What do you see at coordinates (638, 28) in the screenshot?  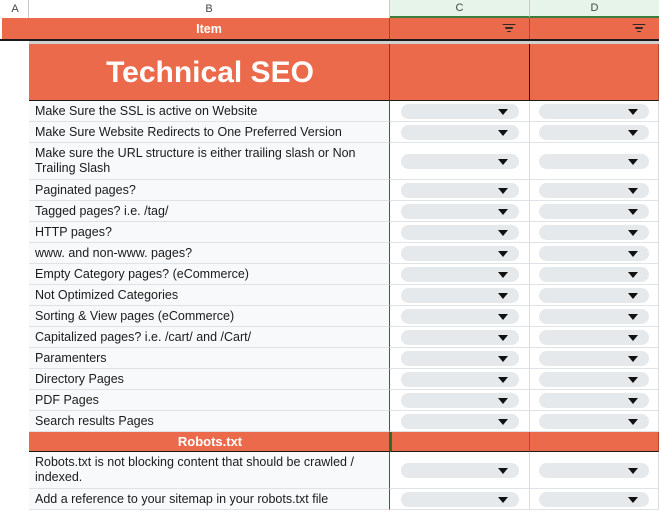 I see `filter-icon-d` at bounding box center [638, 28].